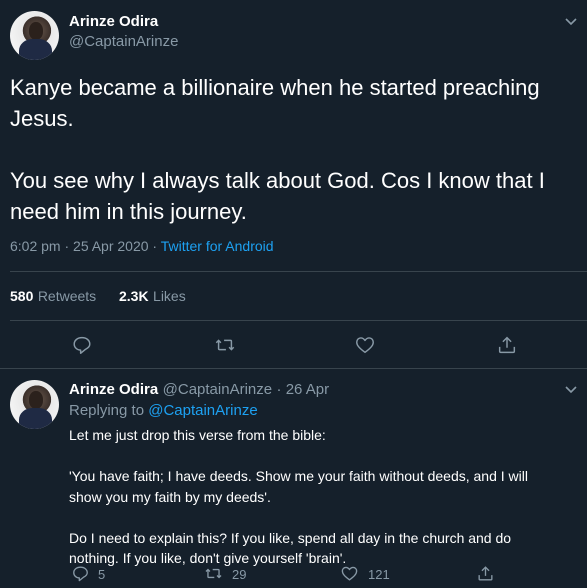 The image size is (587, 588). Describe the element at coordinates (134, 296) in the screenshot. I see `likes-count: 2.3K` at that location.